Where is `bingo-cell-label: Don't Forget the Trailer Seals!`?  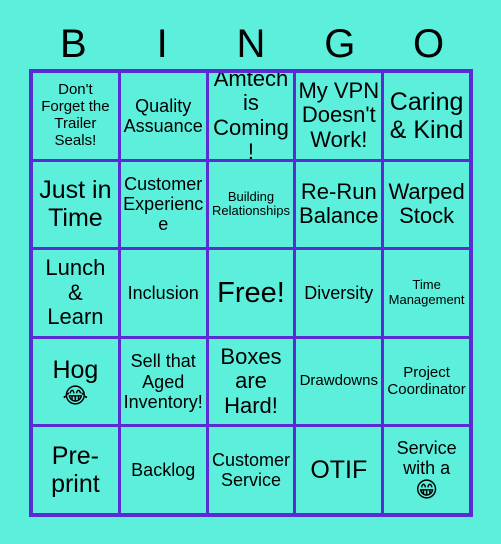
bingo-cell-label: Don't Forget the Trailer Seals! is located at coordinates (75, 115).